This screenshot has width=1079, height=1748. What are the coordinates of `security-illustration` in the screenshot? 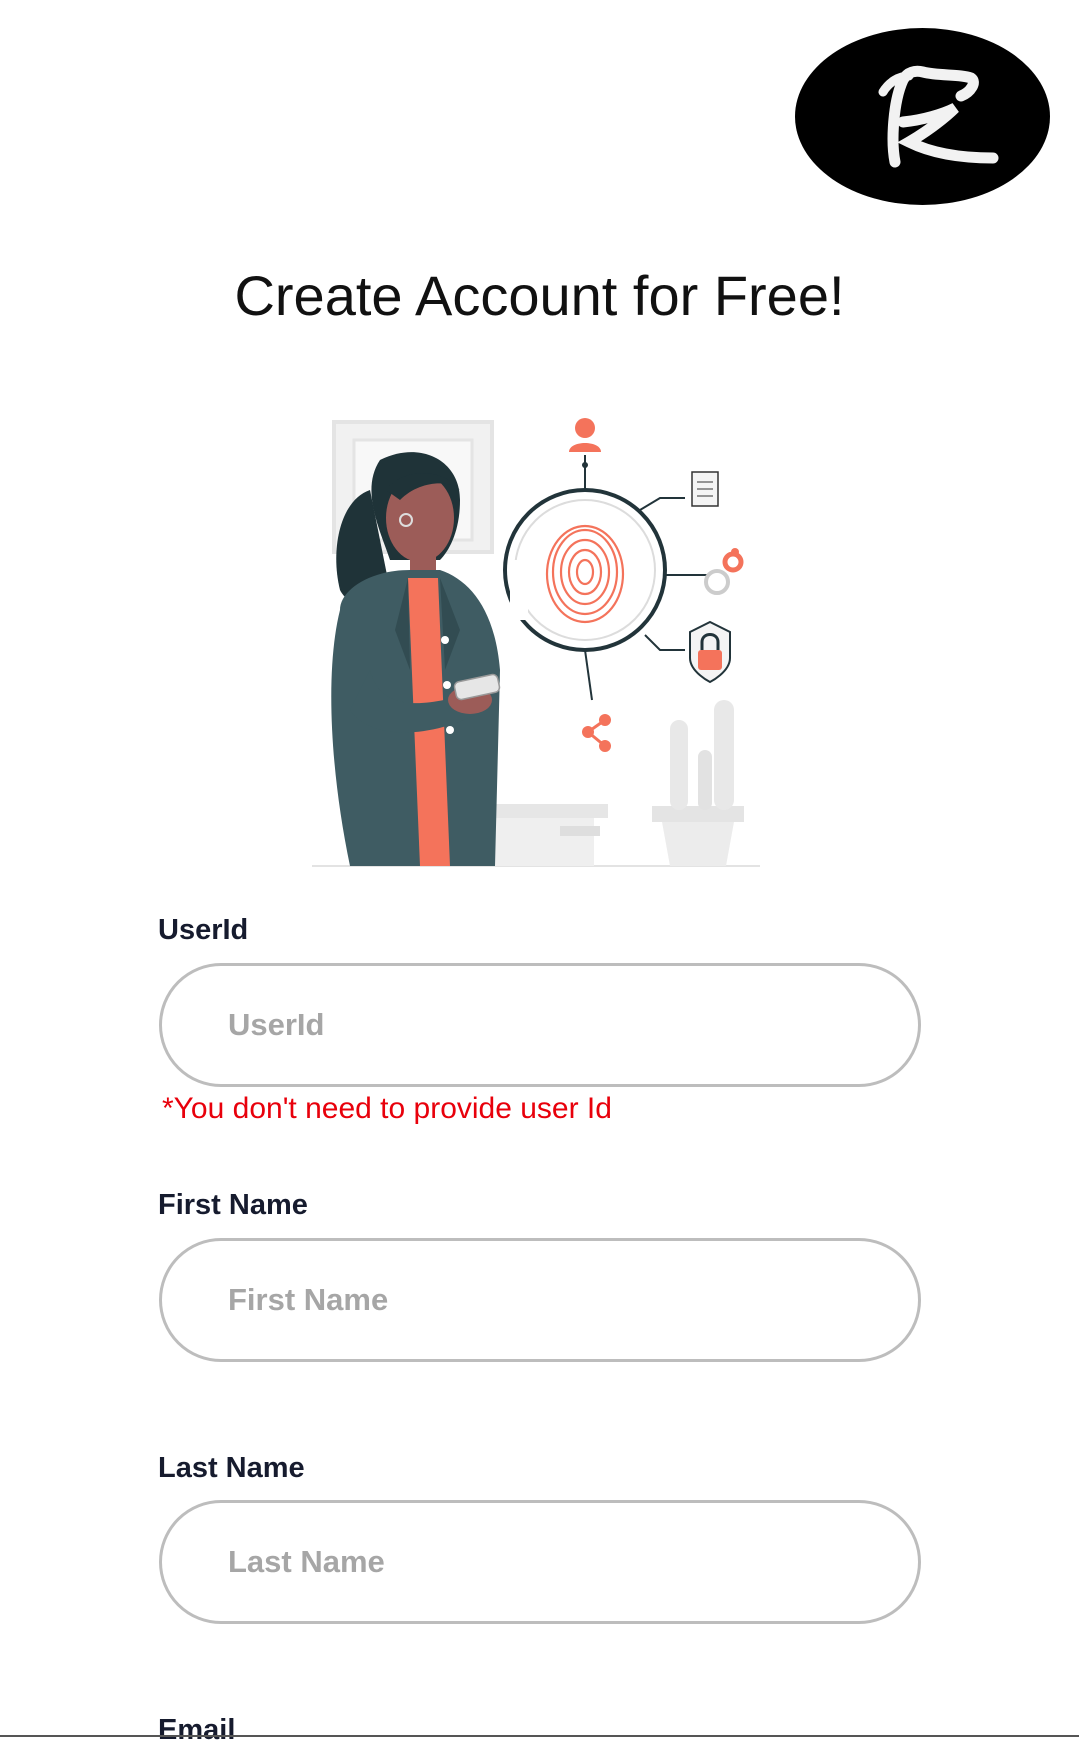 It's located at (540, 640).